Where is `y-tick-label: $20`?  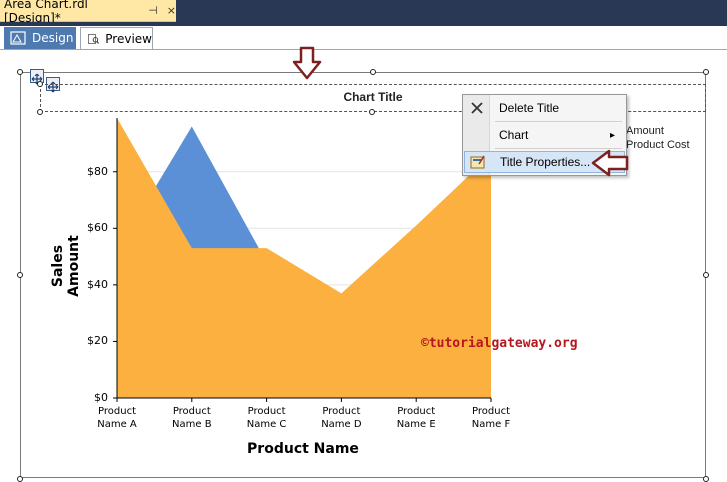
y-tick-label: $20 is located at coordinates (97, 341).